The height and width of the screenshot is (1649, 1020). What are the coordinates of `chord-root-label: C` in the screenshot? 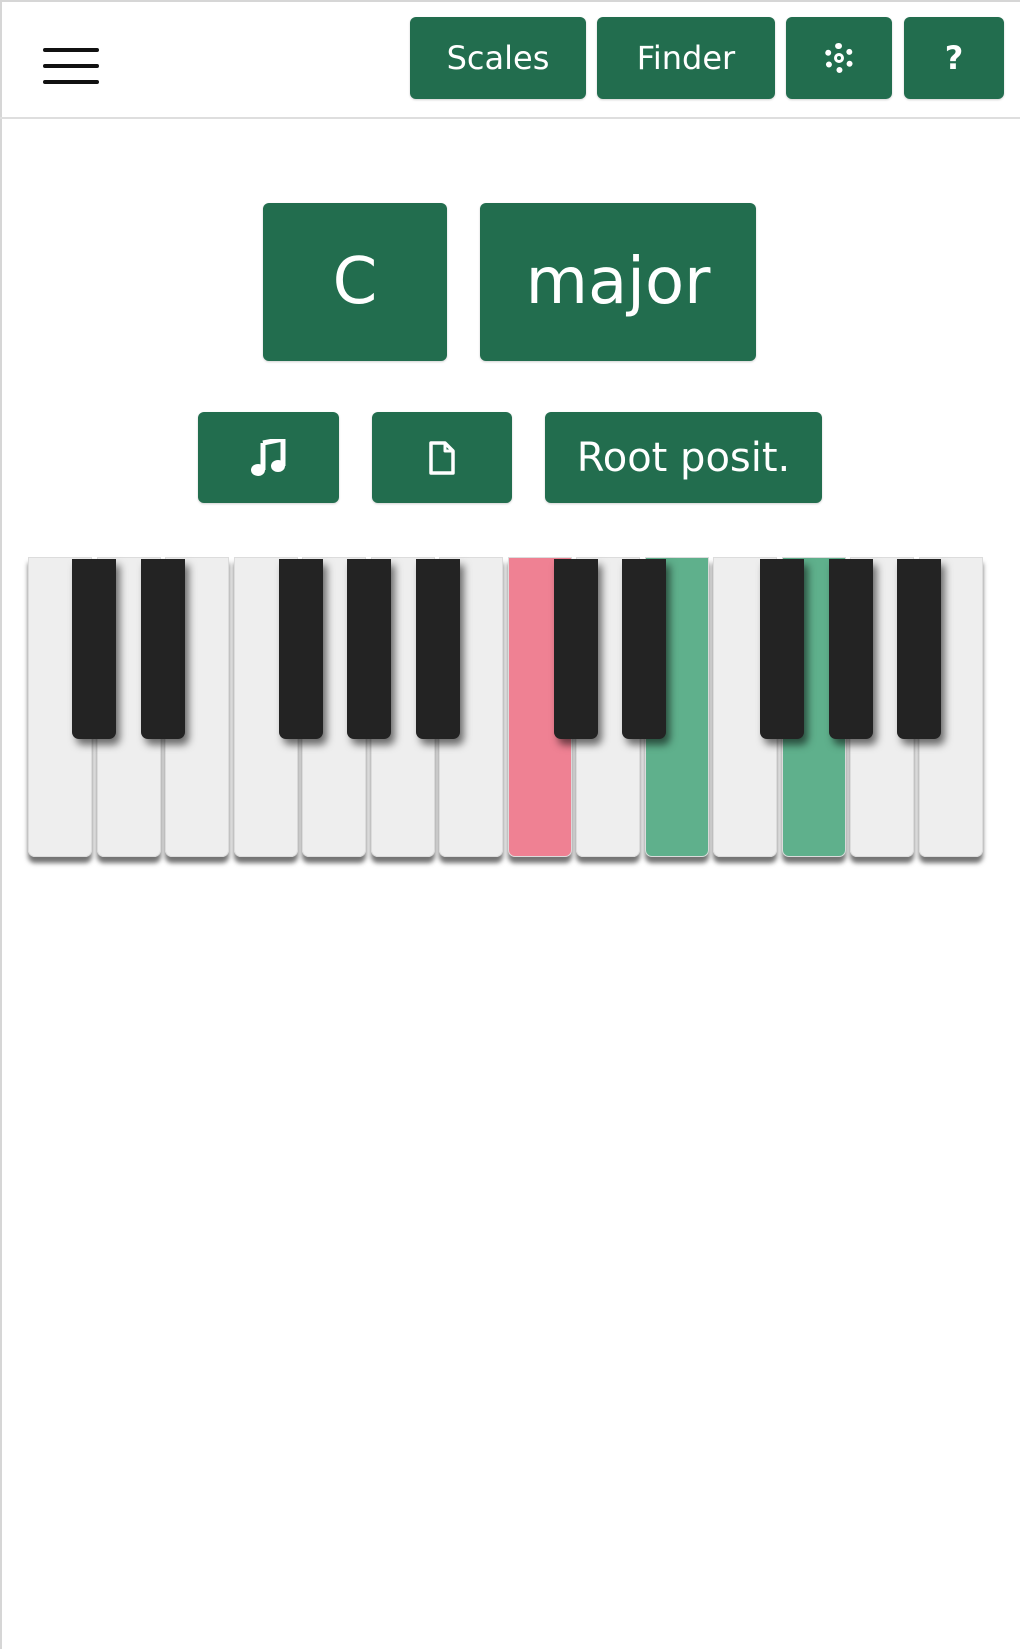 It's located at (355, 282).